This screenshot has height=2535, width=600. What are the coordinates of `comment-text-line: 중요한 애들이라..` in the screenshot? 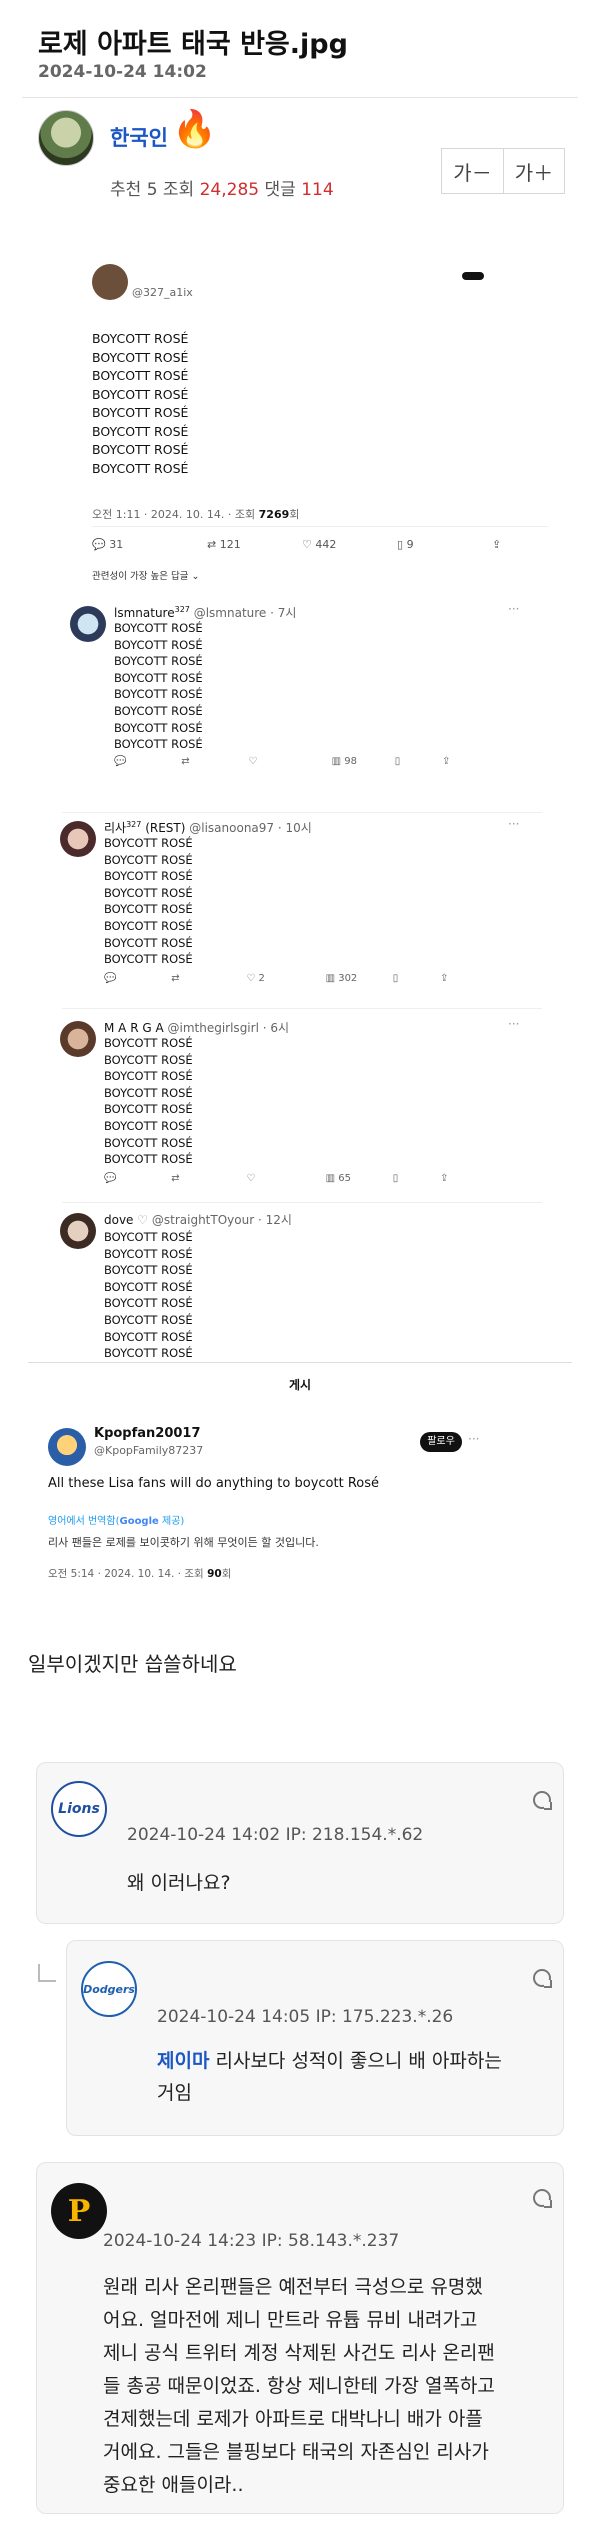 It's located at (173, 2485).